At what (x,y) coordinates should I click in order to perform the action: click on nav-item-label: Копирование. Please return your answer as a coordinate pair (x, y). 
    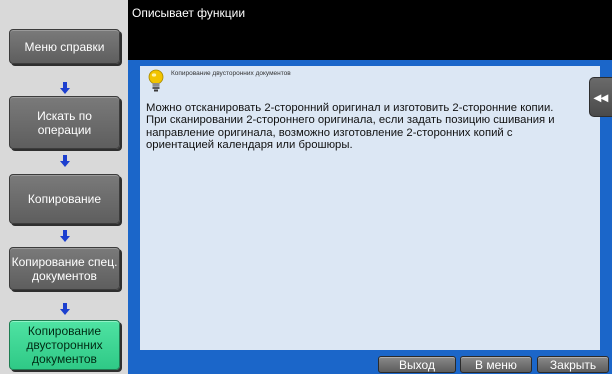
    Looking at the image, I should click on (64, 199).